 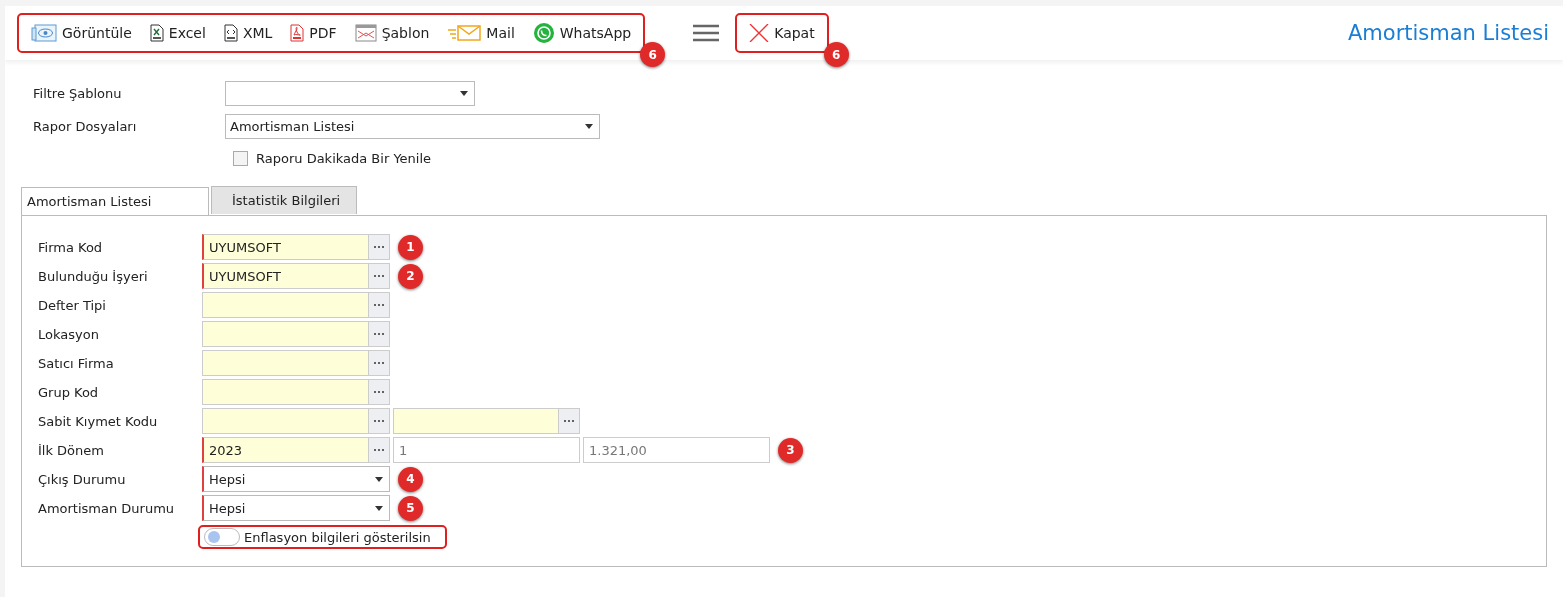 I want to click on toolbar-button: XML, so click(x=248, y=33).